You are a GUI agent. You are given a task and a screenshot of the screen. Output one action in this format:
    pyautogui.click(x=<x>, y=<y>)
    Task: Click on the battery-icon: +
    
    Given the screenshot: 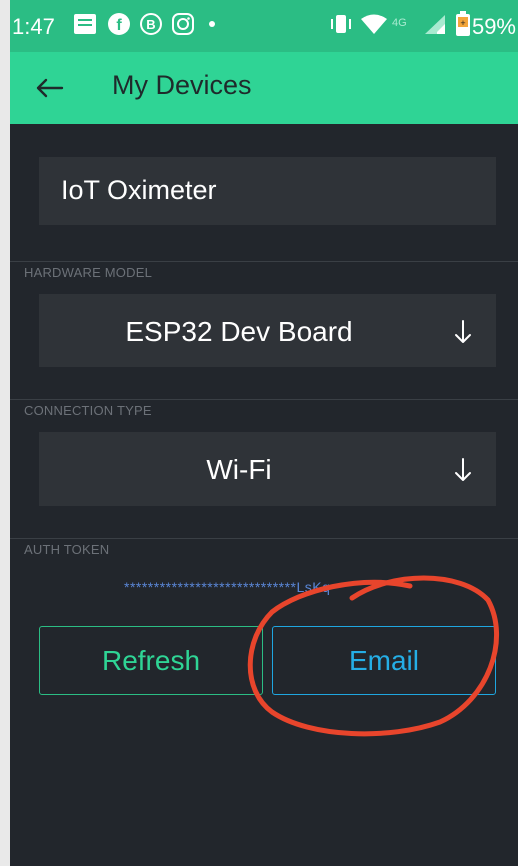 What is the action you would take?
    pyautogui.click(x=463, y=23)
    